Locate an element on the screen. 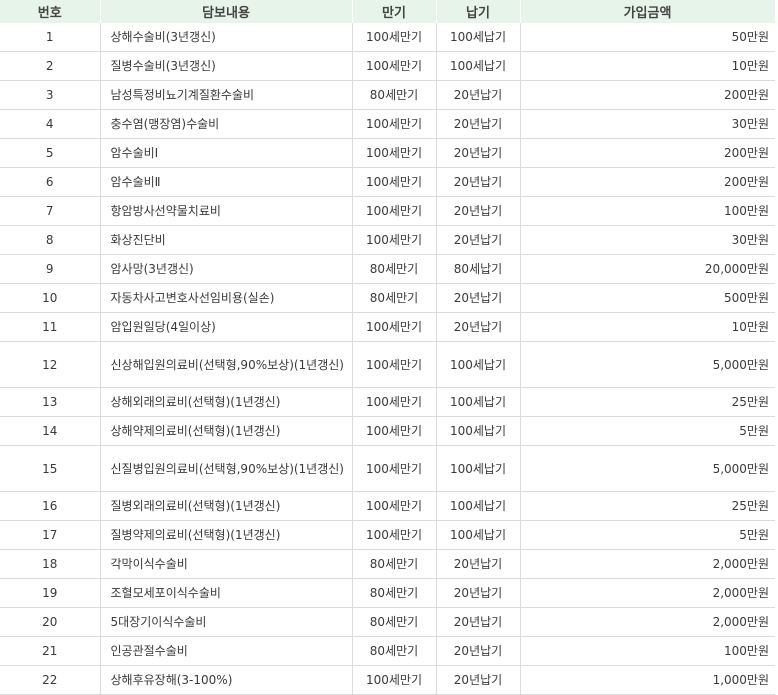  amount-cell: 30만원 is located at coordinates (647, 124).